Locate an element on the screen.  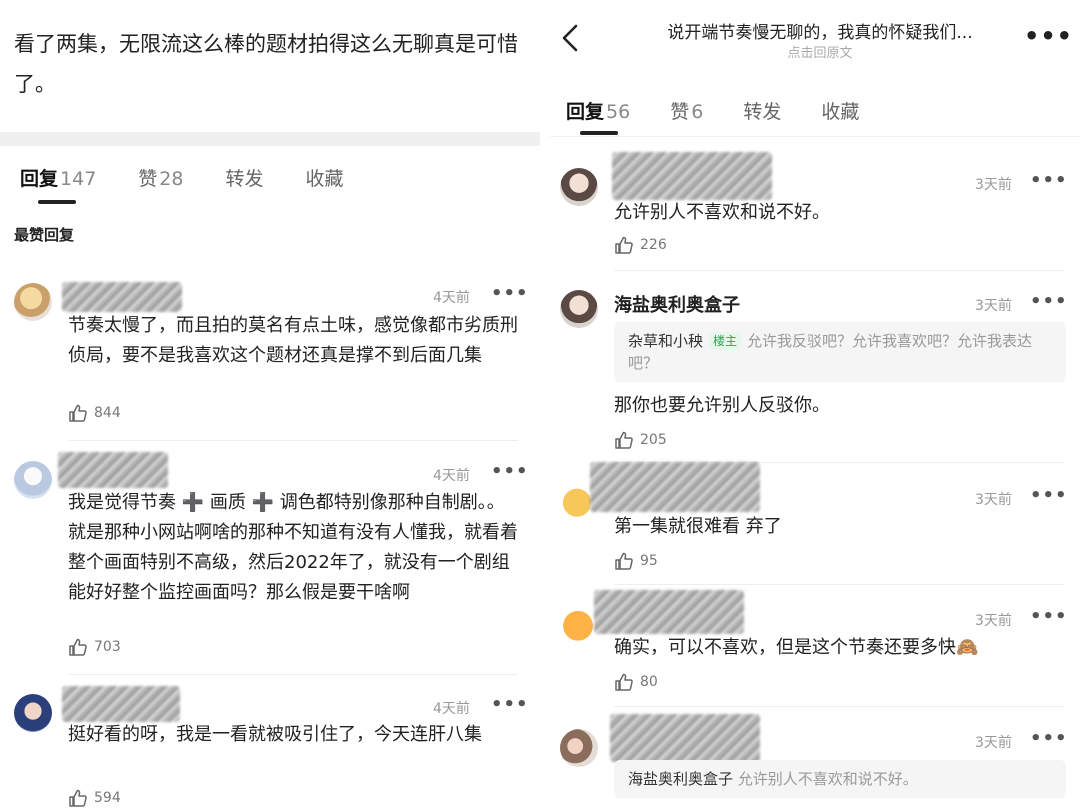
like-button: 226 is located at coordinates (640, 245).